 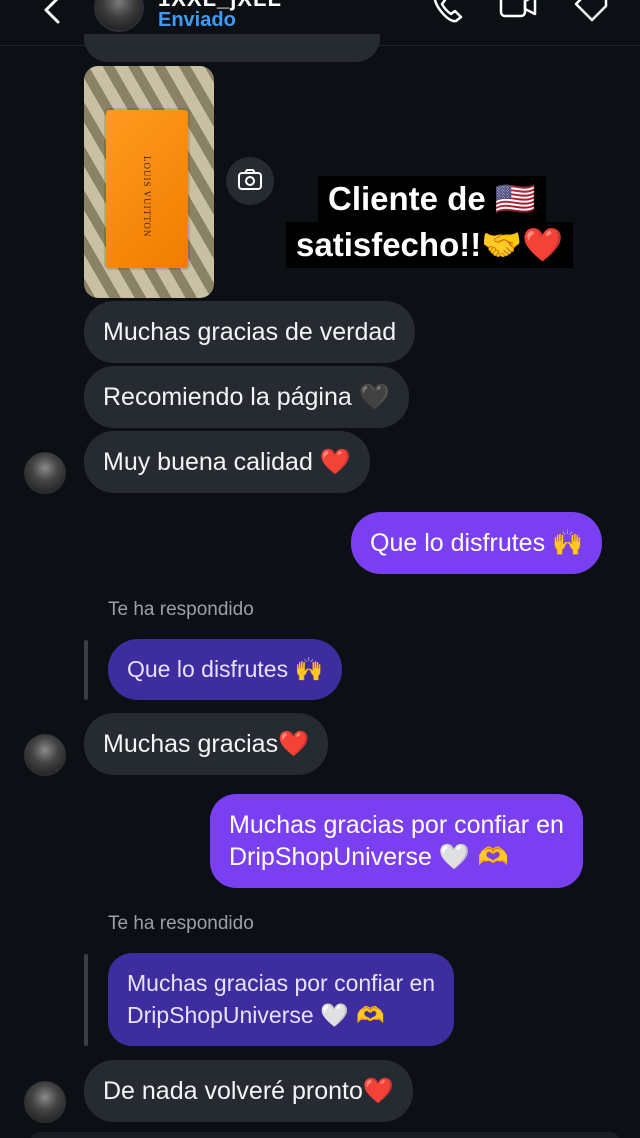 I want to click on back-chevron-icon, so click(x=54, y=15).